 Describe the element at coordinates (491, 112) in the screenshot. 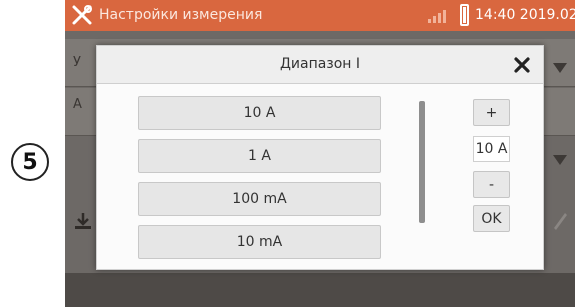

I see `increase-button: +` at that location.